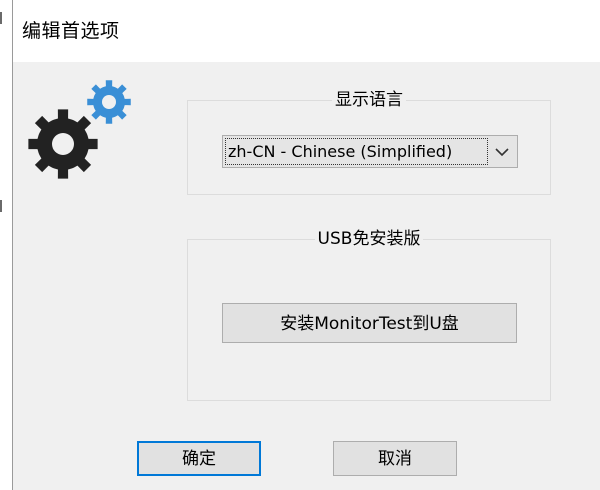 The height and width of the screenshot is (490, 600). I want to click on display-language-group-title: 显示语言, so click(369, 100).